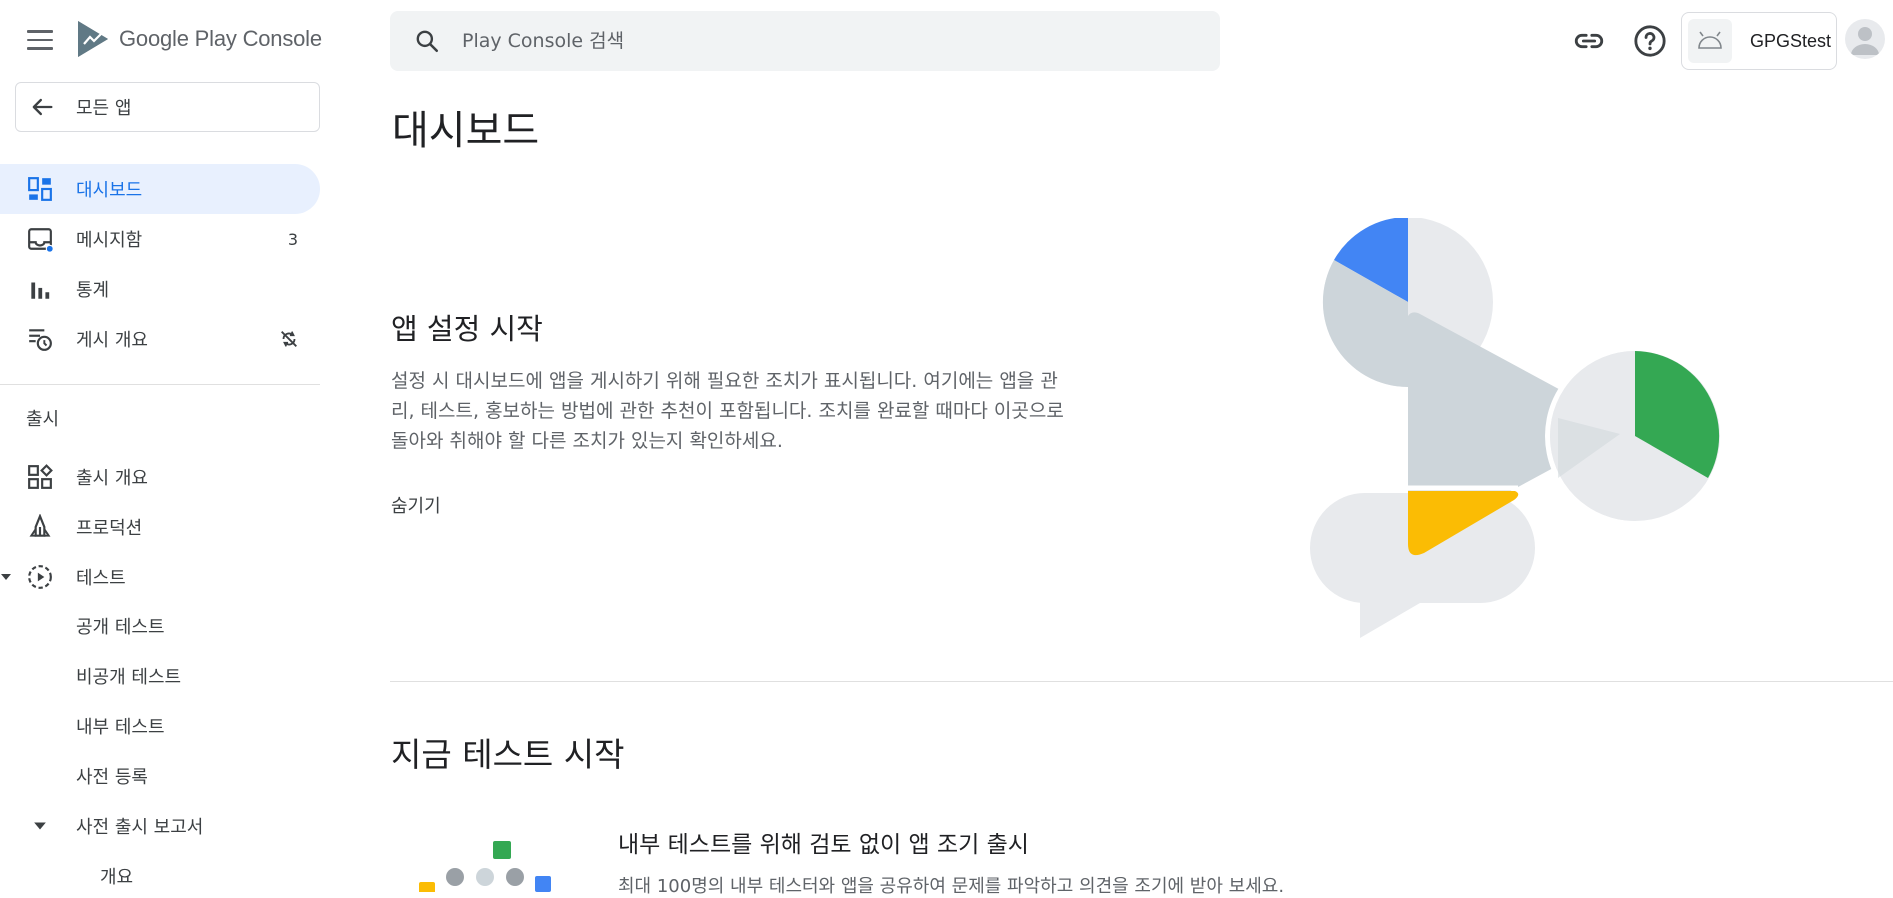 This screenshot has width=1893, height=898. Describe the element at coordinates (40, 476) in the screenshot. I see `release-overview-icon` at that location.